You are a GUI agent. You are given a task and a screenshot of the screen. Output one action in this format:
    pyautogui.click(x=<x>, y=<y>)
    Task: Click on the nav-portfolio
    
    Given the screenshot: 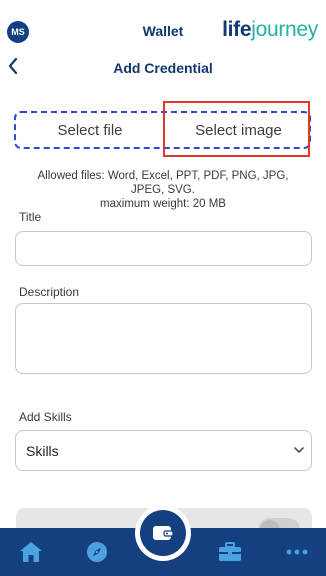 What is the action you would take?
    pyautogui.click(x=230, y=552)
    